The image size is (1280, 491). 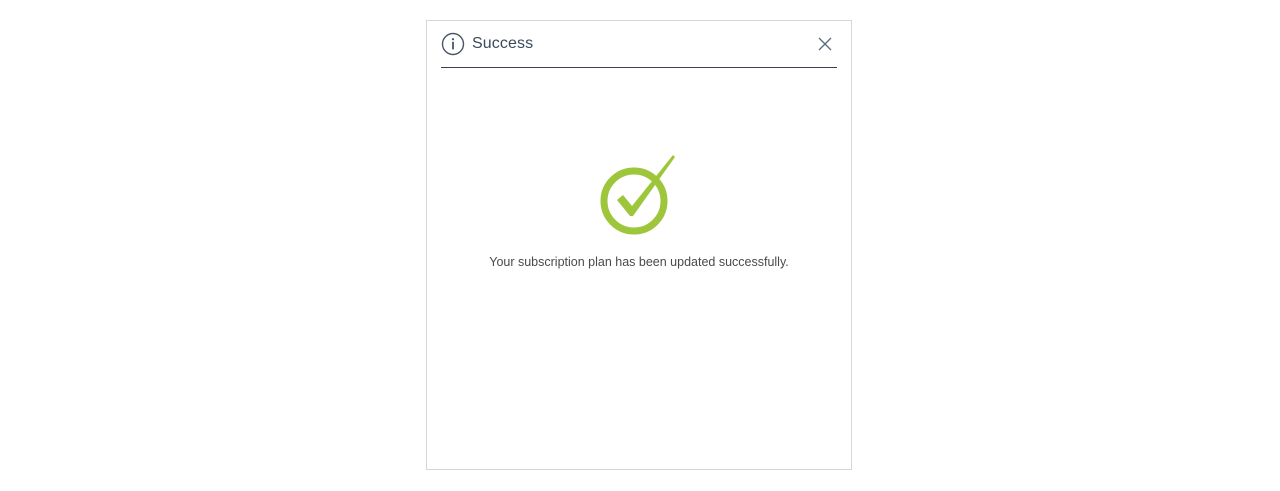 What do you see at coordinates (639, 44) in the screenshot?
I see `dialog-header: Success` at bounding box center [639, 44].